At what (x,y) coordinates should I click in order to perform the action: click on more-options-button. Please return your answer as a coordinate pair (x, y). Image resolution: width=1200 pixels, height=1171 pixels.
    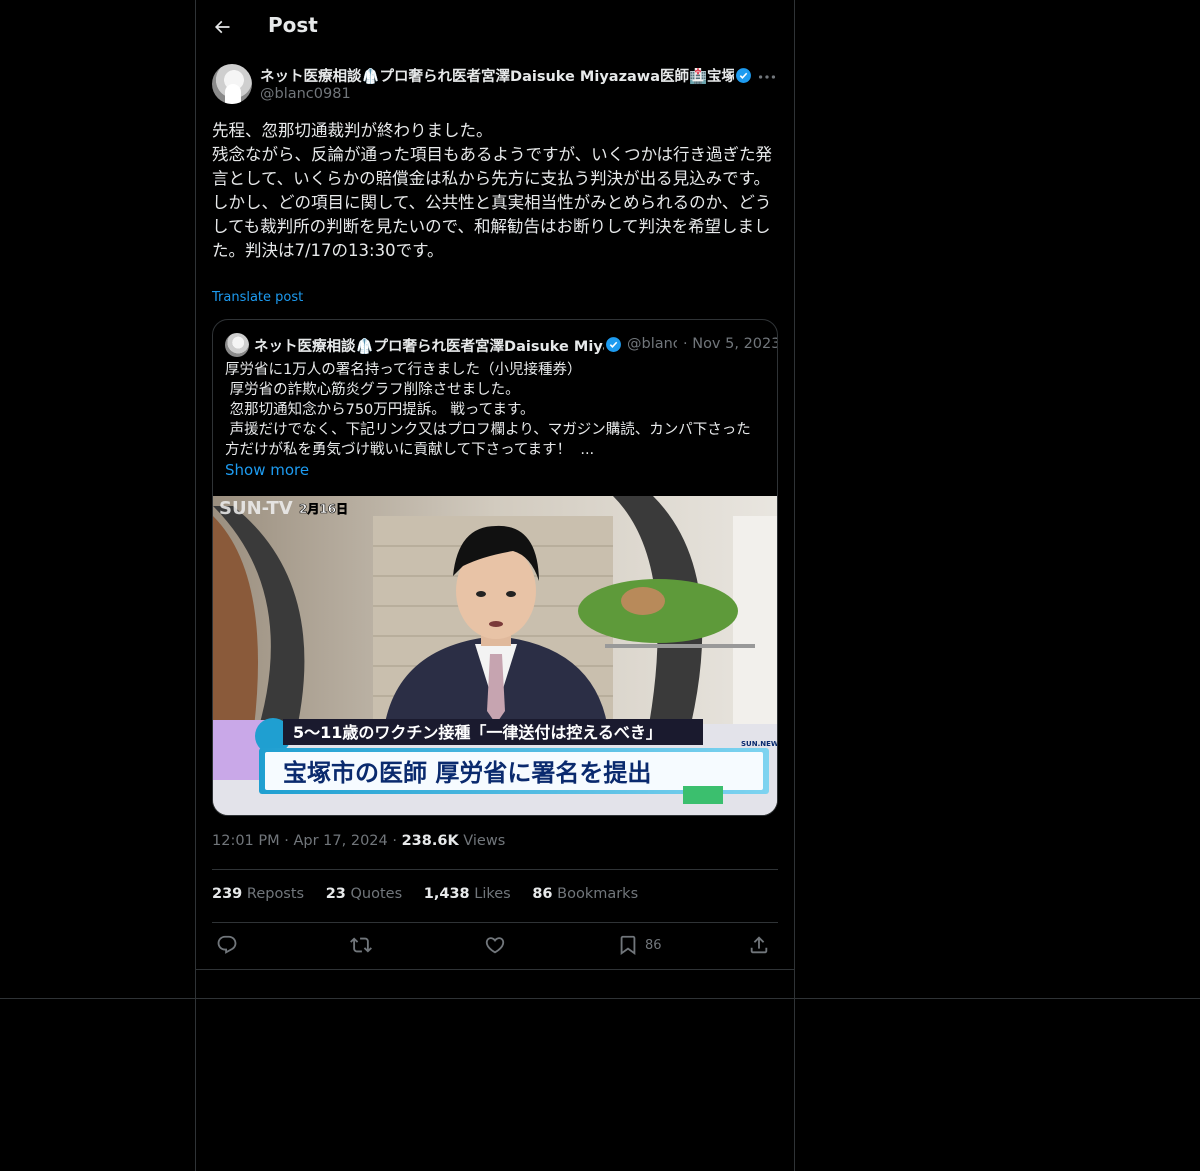
    Looking at the image, I should click on (767, 77).